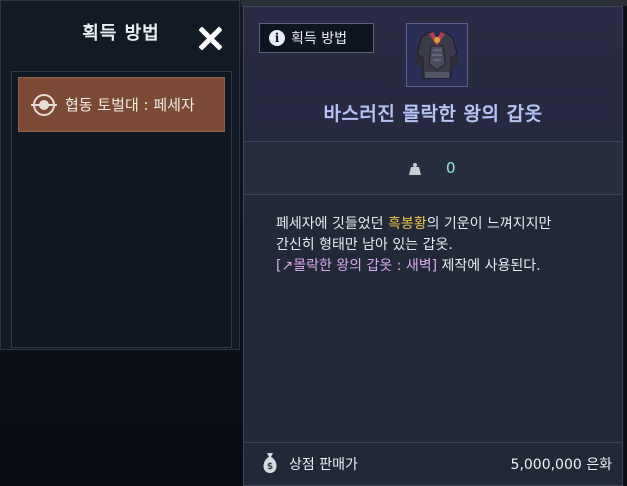 The height and width of the screenshot is (486, 627). Describe the element at coordinates (356, 266) in the screenshot. I see `crafting-item-link: [↗몰락한 왕의 갑옷 : 새벽]` at that location.